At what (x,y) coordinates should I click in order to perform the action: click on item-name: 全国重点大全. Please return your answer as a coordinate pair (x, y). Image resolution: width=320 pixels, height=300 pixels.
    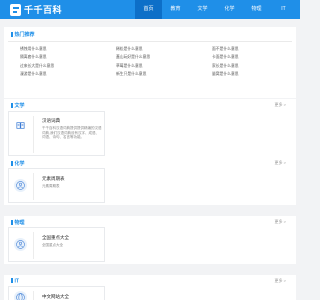
    Looking at the image, I should click on (55, 237).